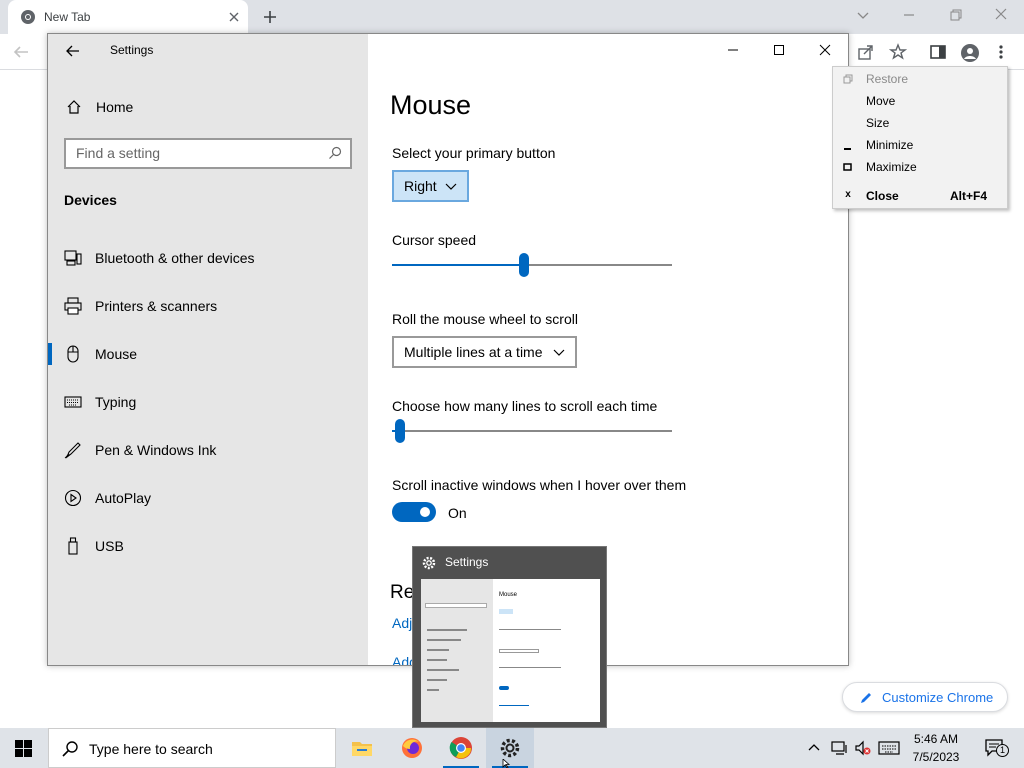  What do you see at coordinates (1001, 52) in the screenshot?
I see `kebab-menu-icon` at bounding box center [1001, 52].